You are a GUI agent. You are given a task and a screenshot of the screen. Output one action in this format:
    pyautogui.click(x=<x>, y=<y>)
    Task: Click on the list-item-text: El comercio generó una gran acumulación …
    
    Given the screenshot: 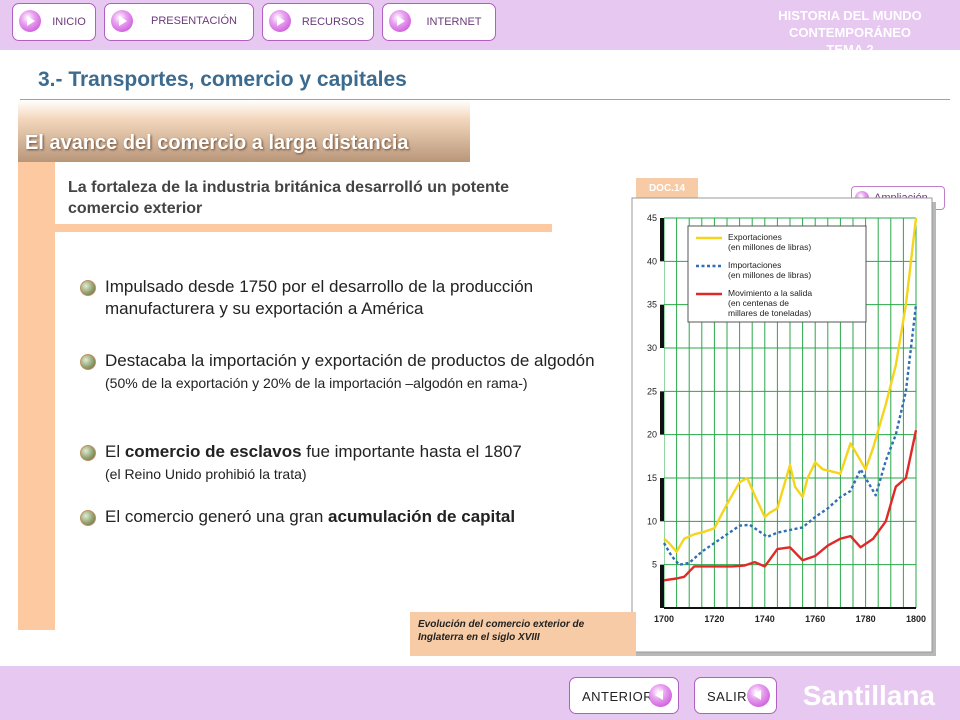 What is the action you would take?
    pyautogui.click(x=365, y=517)
    